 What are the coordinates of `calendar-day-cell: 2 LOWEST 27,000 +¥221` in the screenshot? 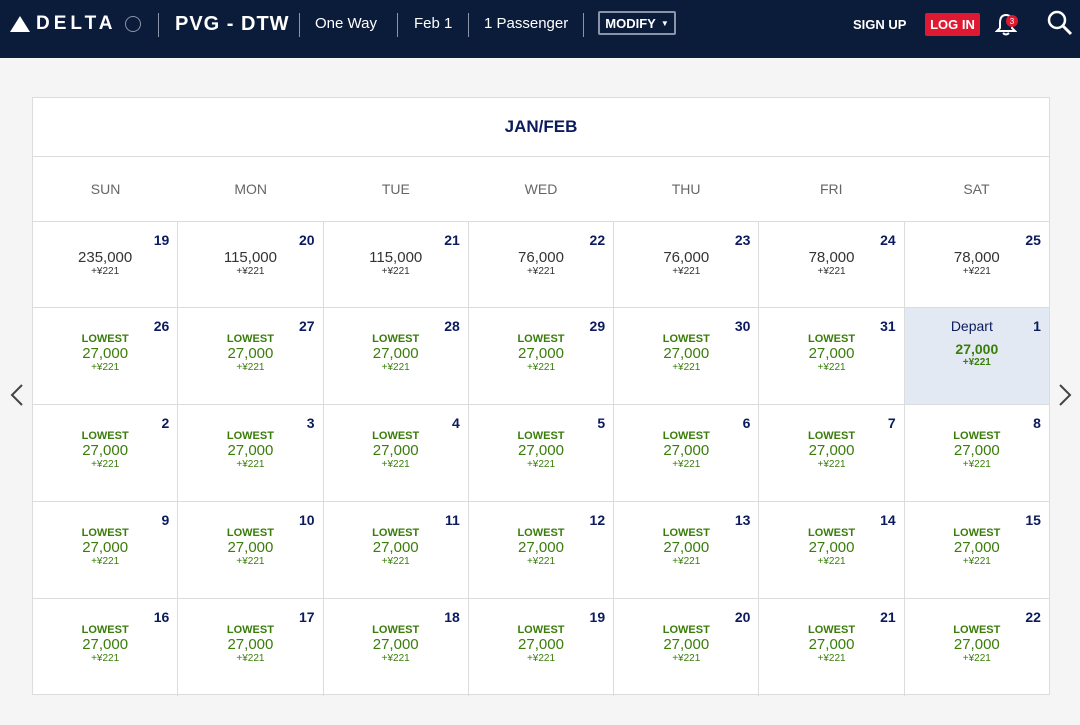 It's located at (106, 453).